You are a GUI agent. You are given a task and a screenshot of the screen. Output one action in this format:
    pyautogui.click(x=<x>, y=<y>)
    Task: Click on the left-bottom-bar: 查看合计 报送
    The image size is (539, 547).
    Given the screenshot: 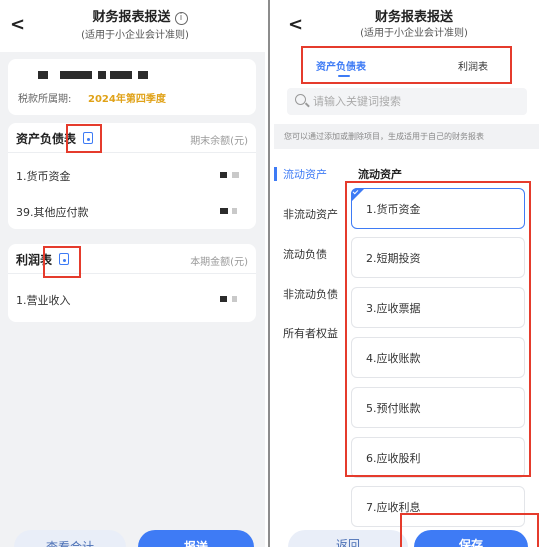 What is the action you would take?
    pyautogui.click(x=132, y=531)
    